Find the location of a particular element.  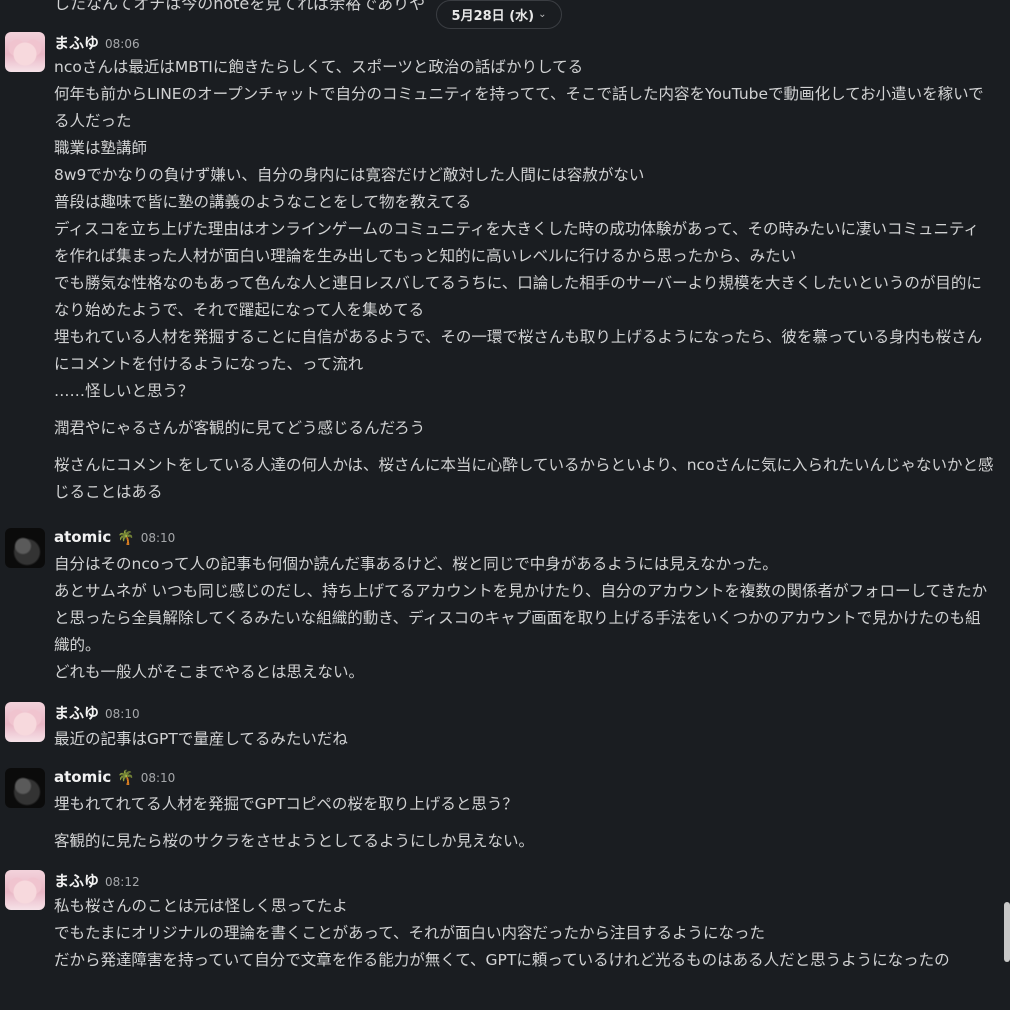

message-header: まふゆ 08:12 is located at coordinates (97, 880).